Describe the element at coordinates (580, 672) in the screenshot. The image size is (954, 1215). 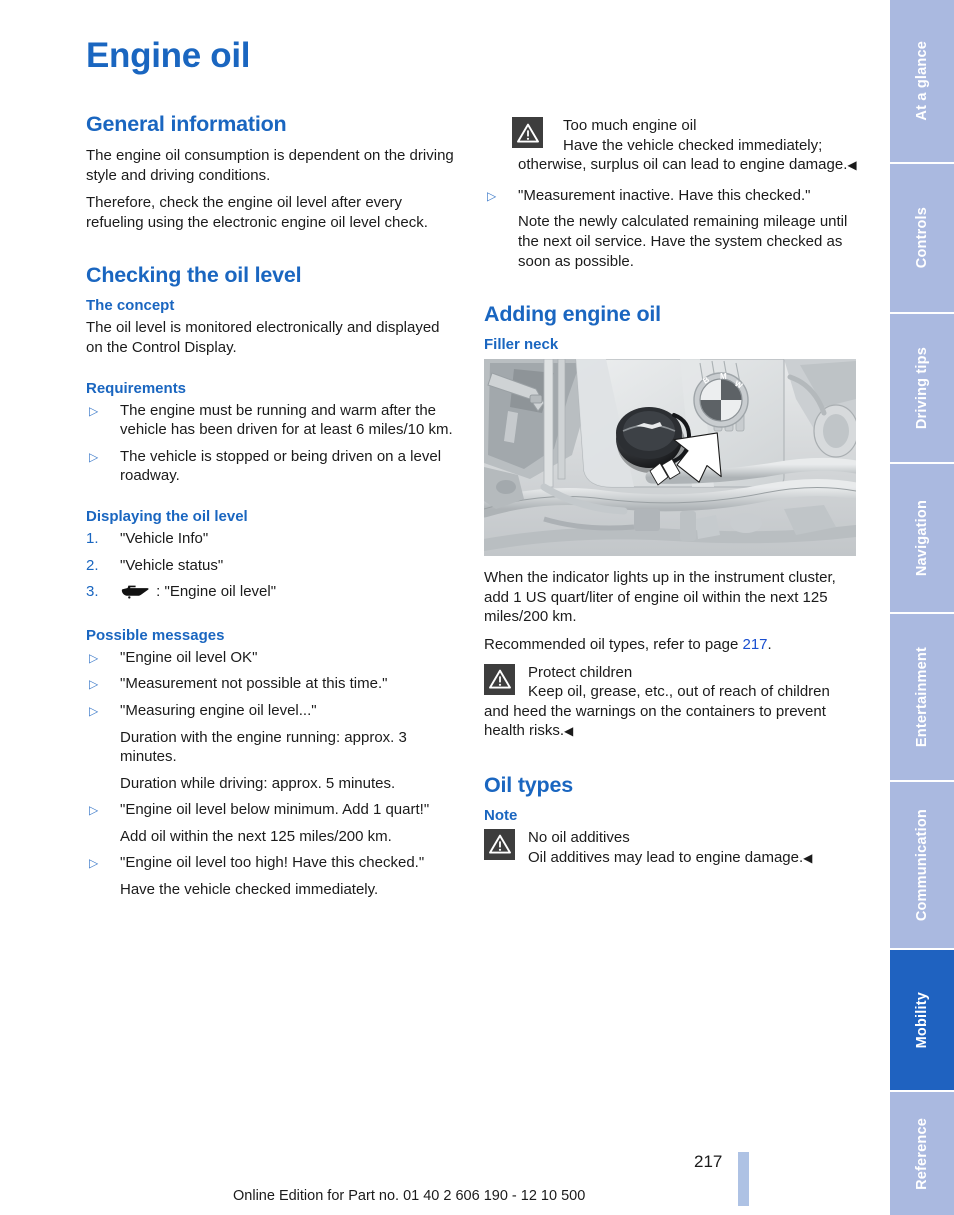
I see `warning-title: Protect children` at that location.